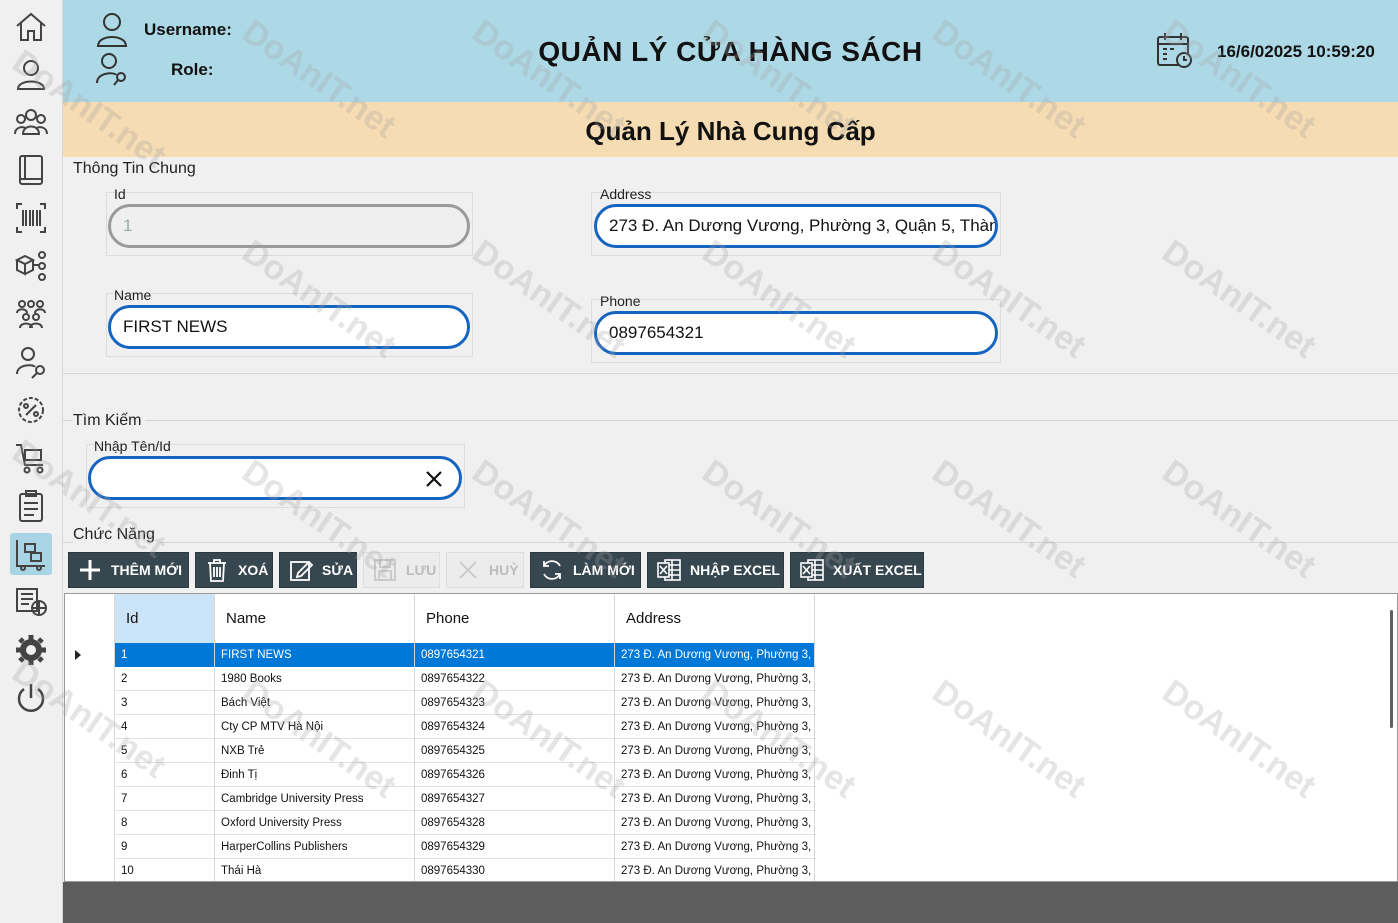 The image size is (1398, 923). Describe the element at coordinates (147, 570) in the screenshot. I see `add-button-label: THÊM MỚI` at that location.